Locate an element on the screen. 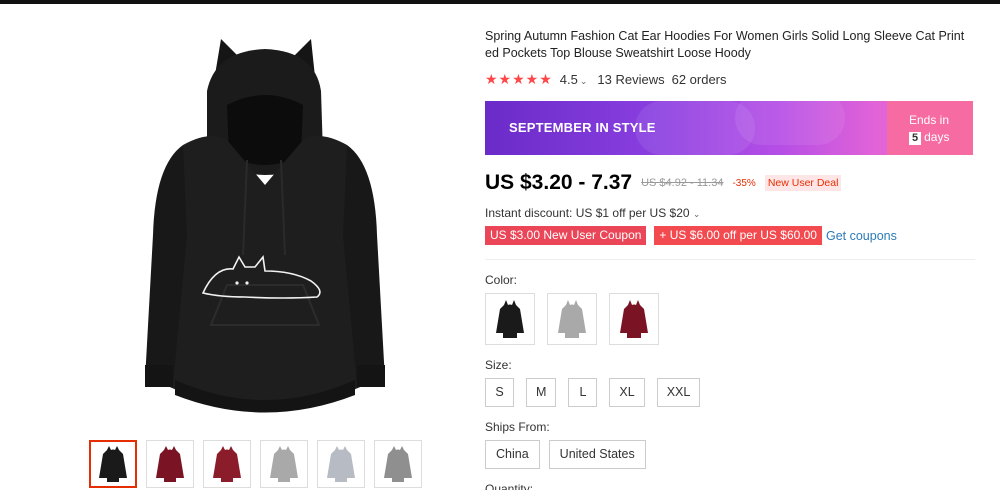 This screenshot has width=1000, height=497. size-option-xl: XL is located at coordinates (627, 392).